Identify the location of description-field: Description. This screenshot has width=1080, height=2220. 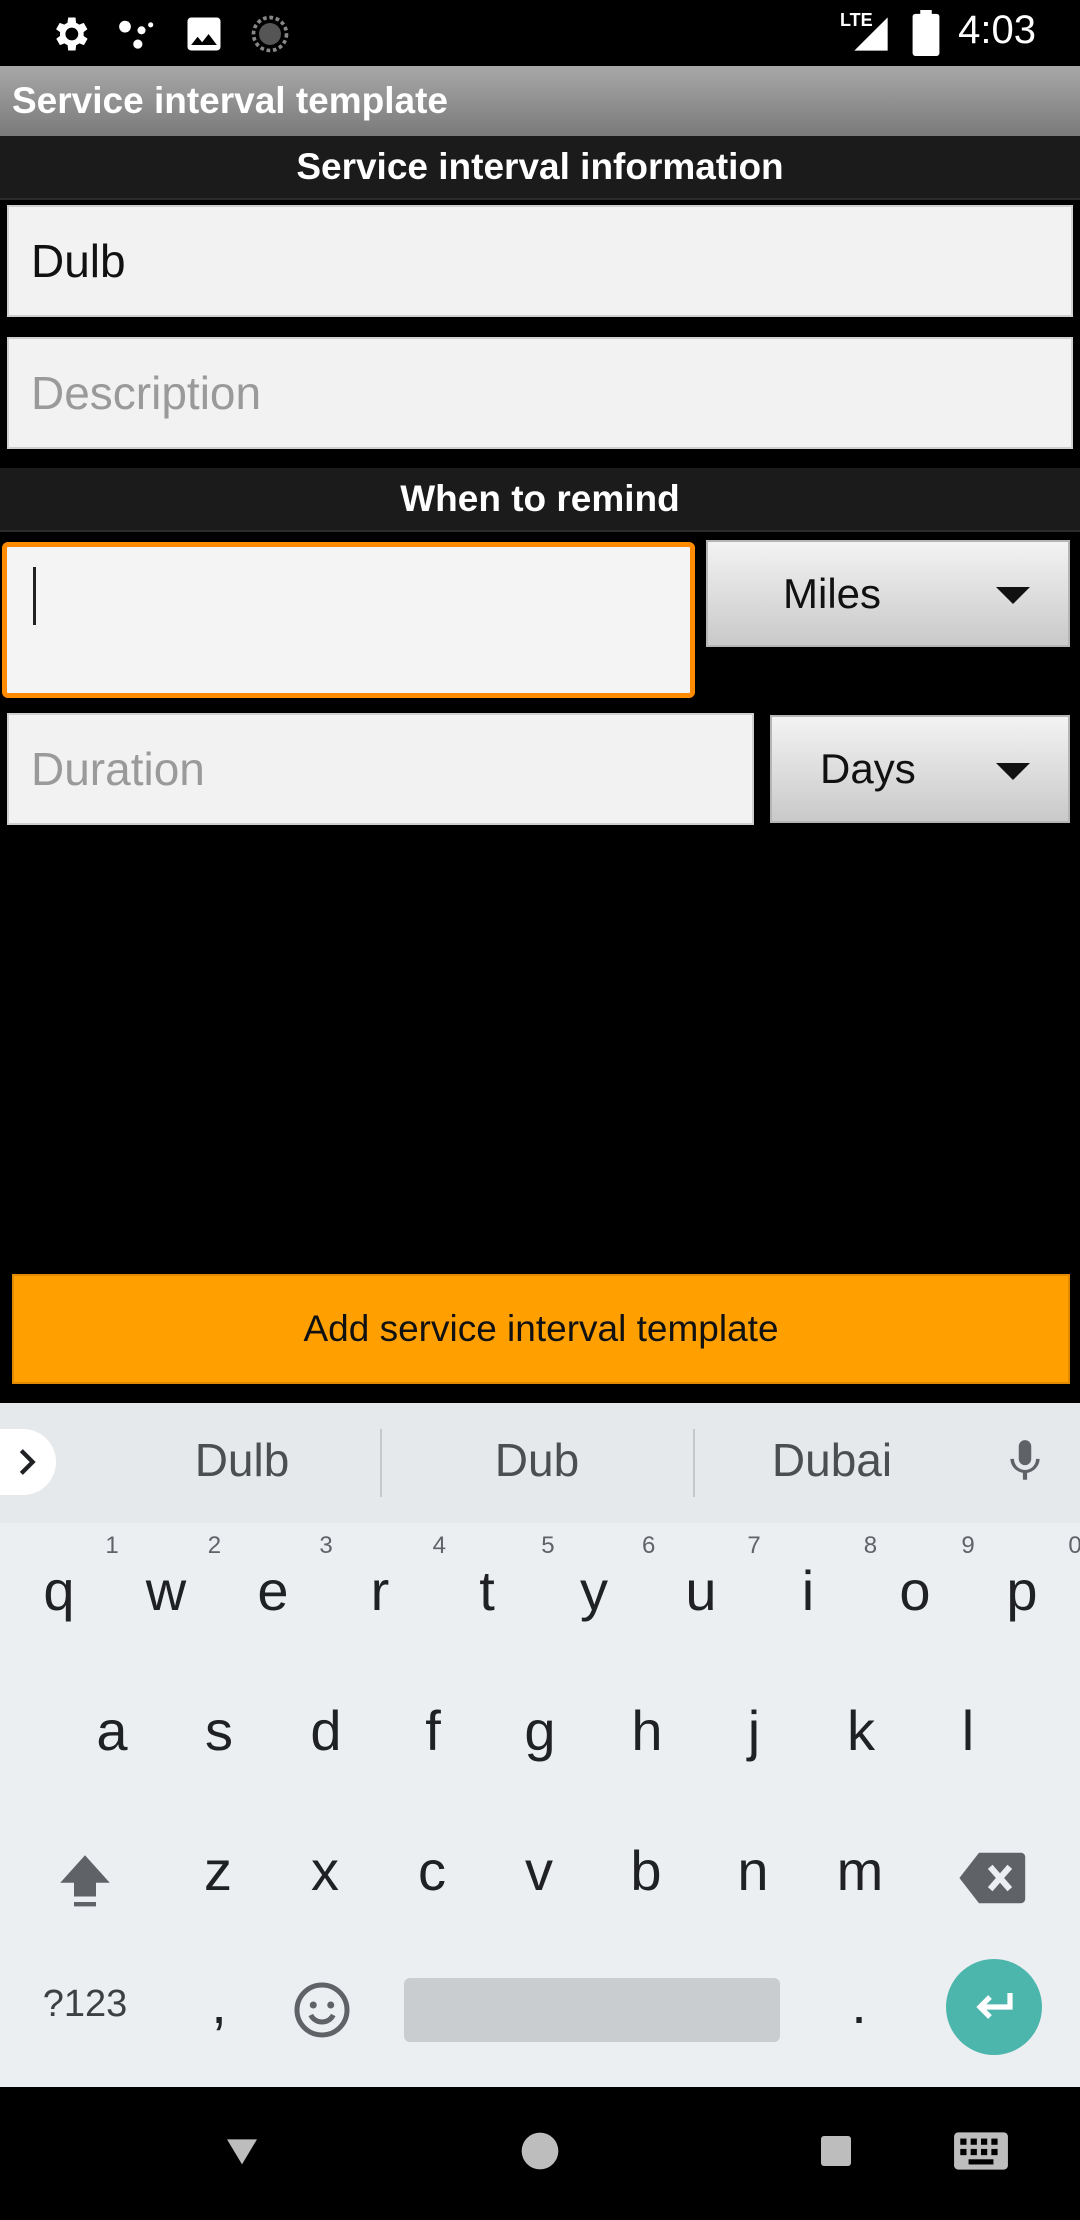
(540, 393).